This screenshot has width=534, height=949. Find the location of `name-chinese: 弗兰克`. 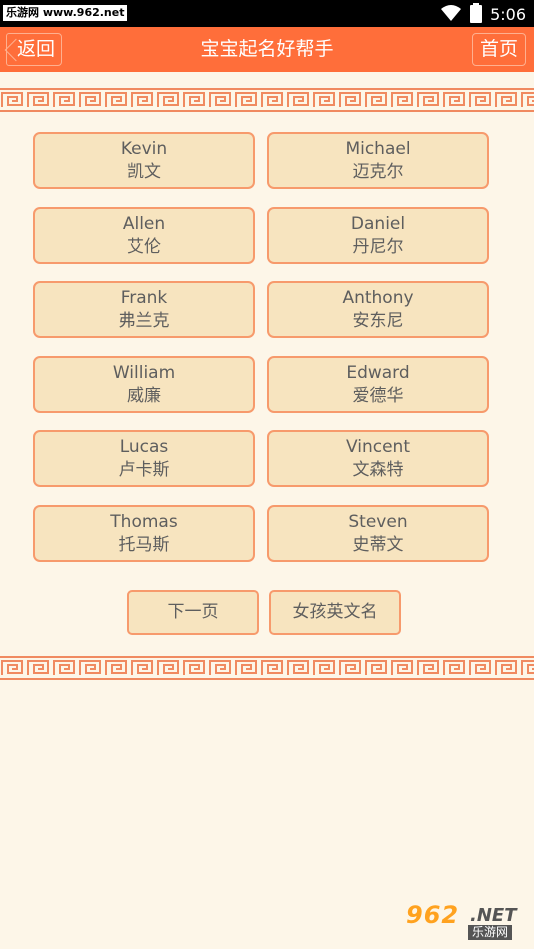

name-chinese: 弗兰克 is located at coordinates (144, 321).